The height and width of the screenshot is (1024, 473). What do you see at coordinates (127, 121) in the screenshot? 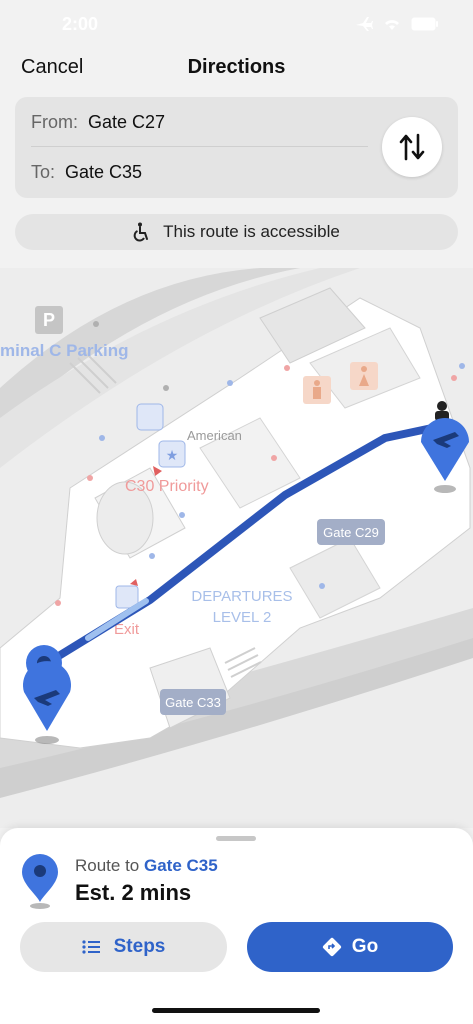
I see `from-value: Gate C27` at bounding box center [127, 121].